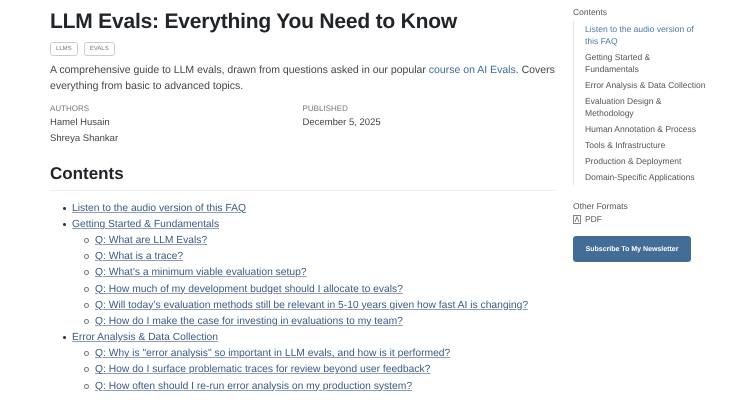  I want to click on contents-link: Listen to the audio version of this FAQ, so click(159, 208).